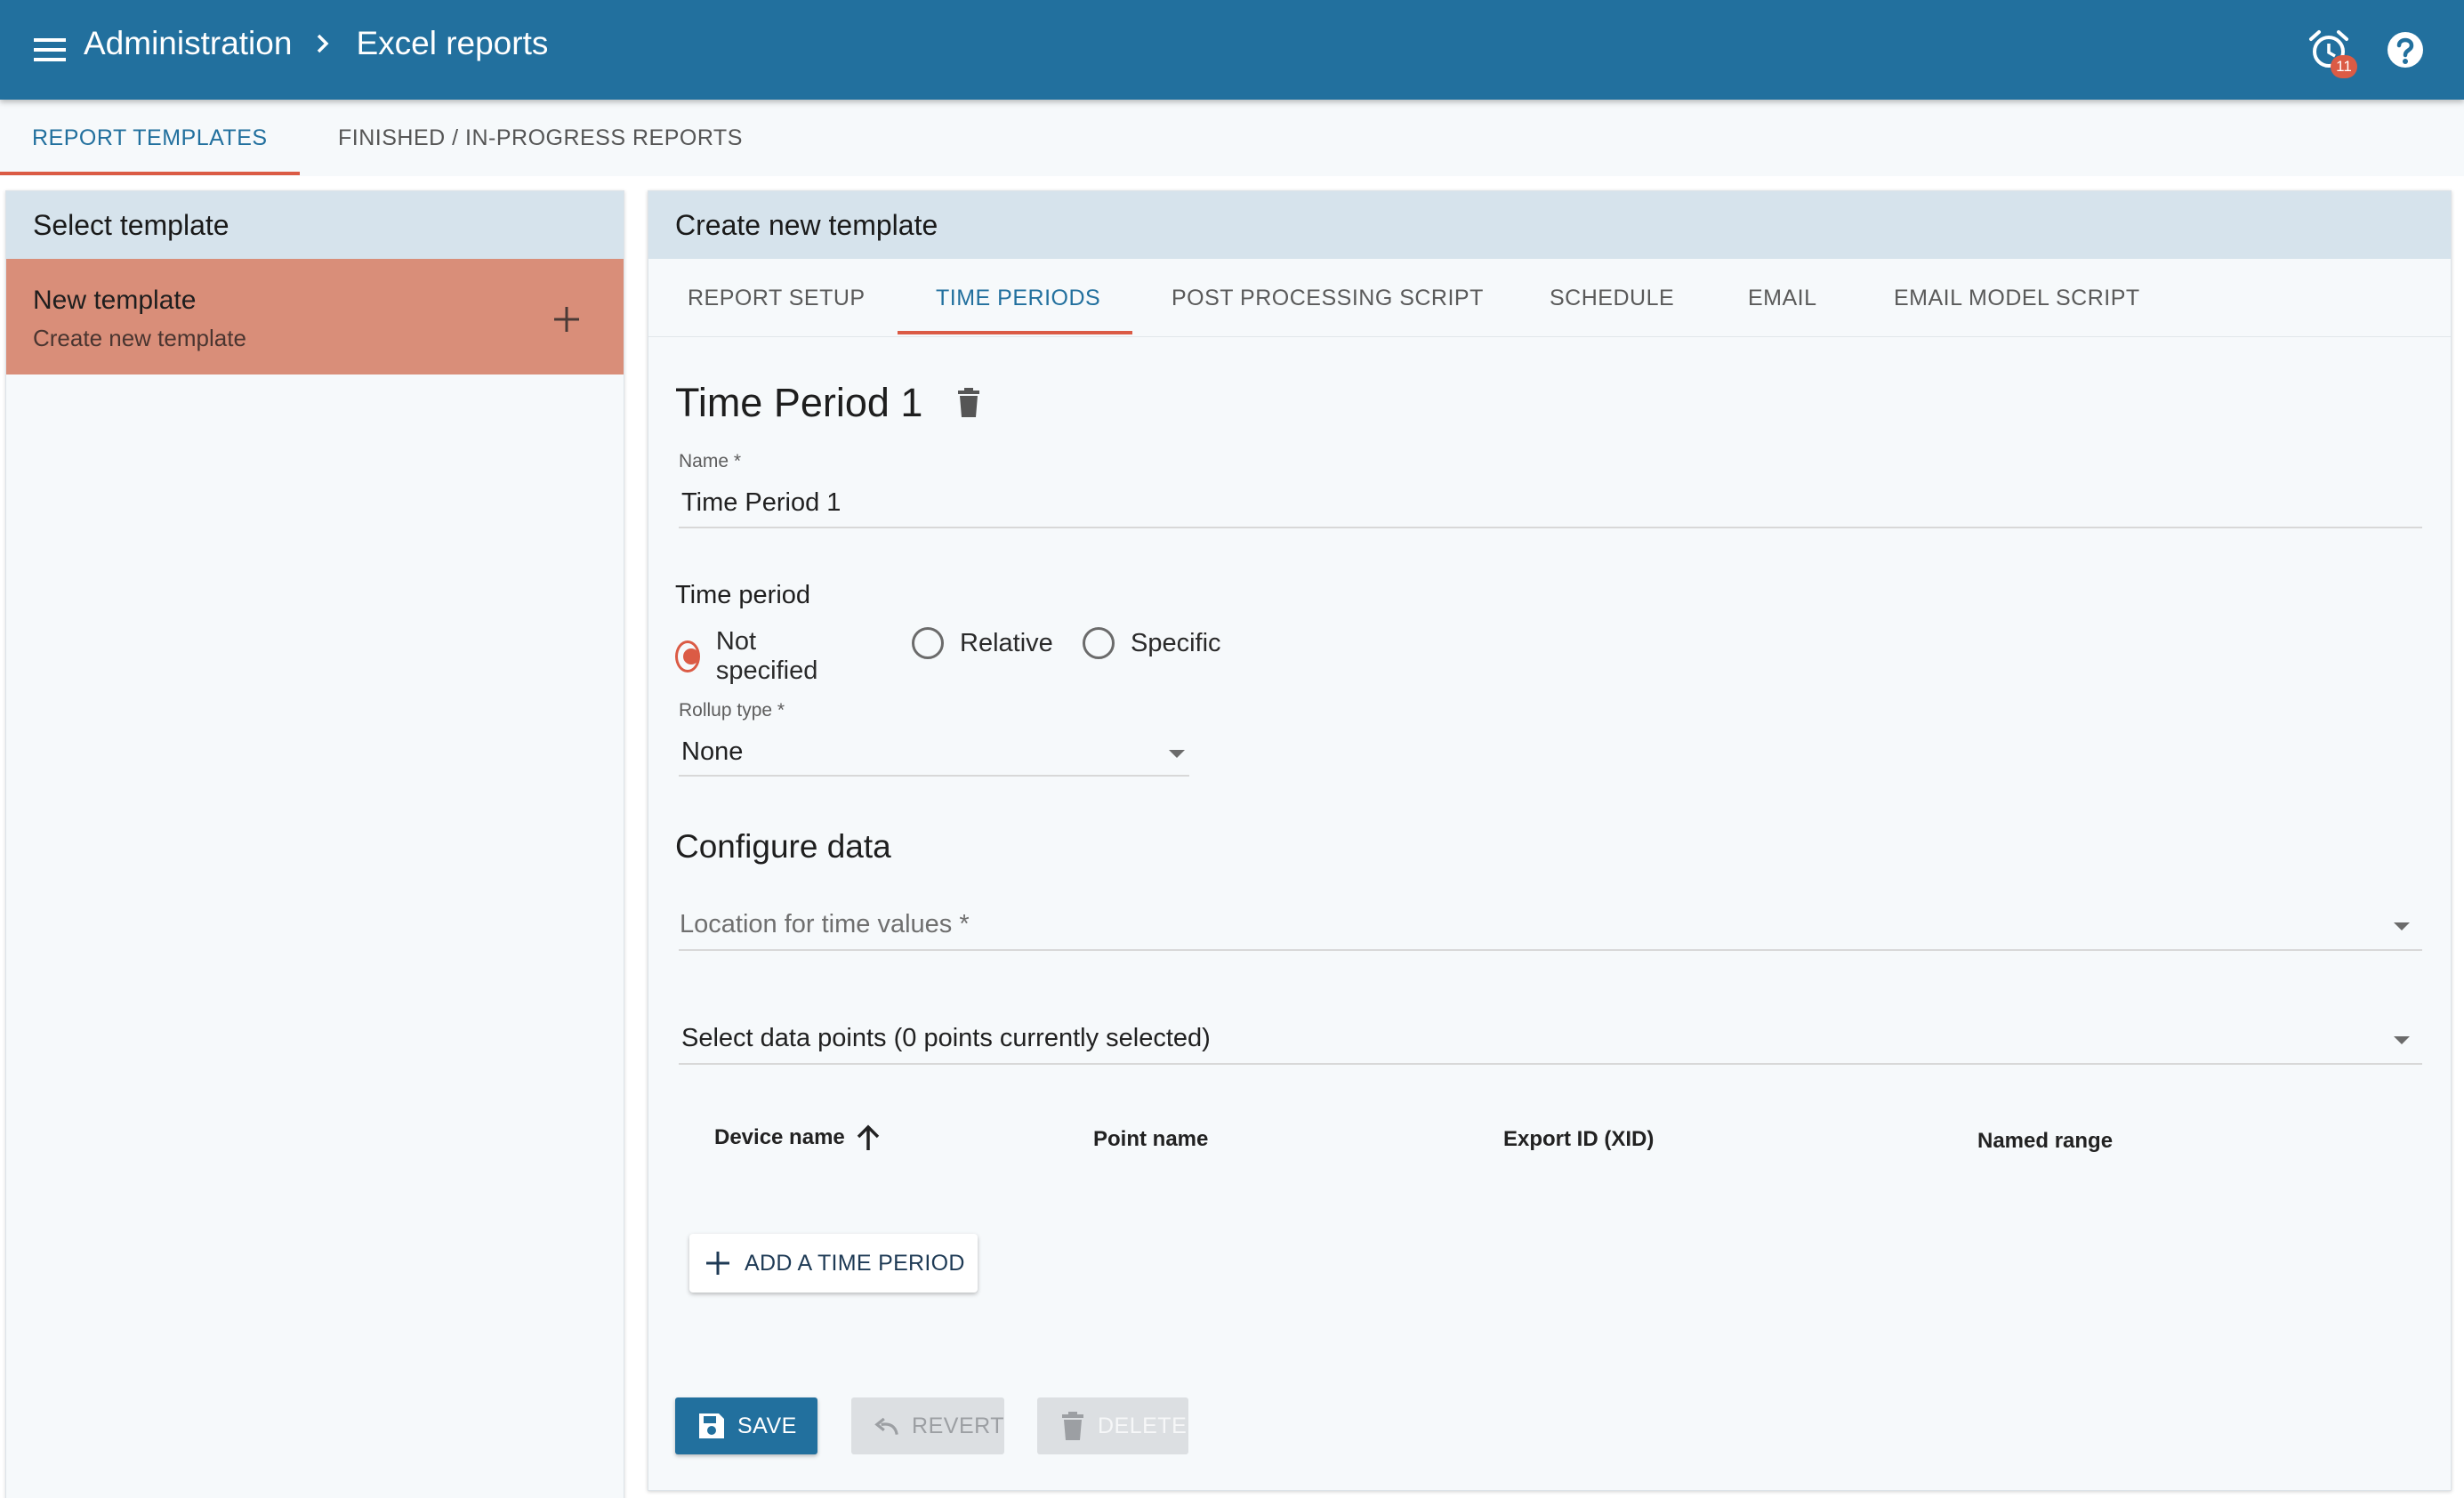 Image resolution: width=2464 pixels, height=1498 pixels. I want to click on time-period-heading: Time Period 1, so click(799, 402).